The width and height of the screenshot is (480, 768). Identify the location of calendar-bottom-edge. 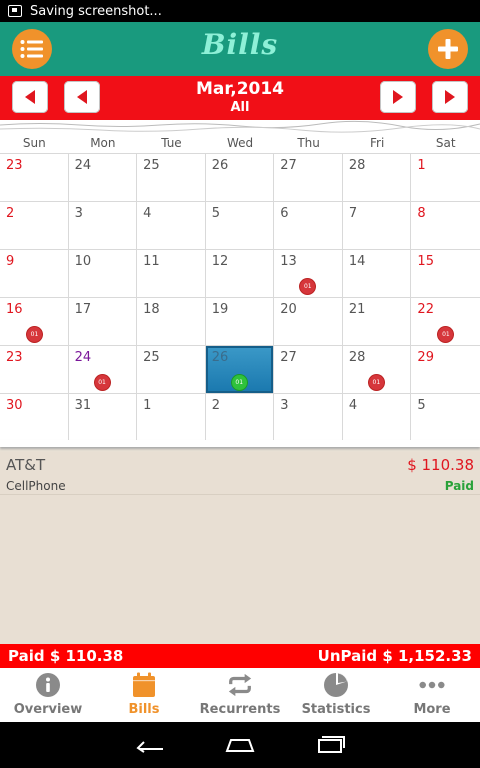
(240, 446).